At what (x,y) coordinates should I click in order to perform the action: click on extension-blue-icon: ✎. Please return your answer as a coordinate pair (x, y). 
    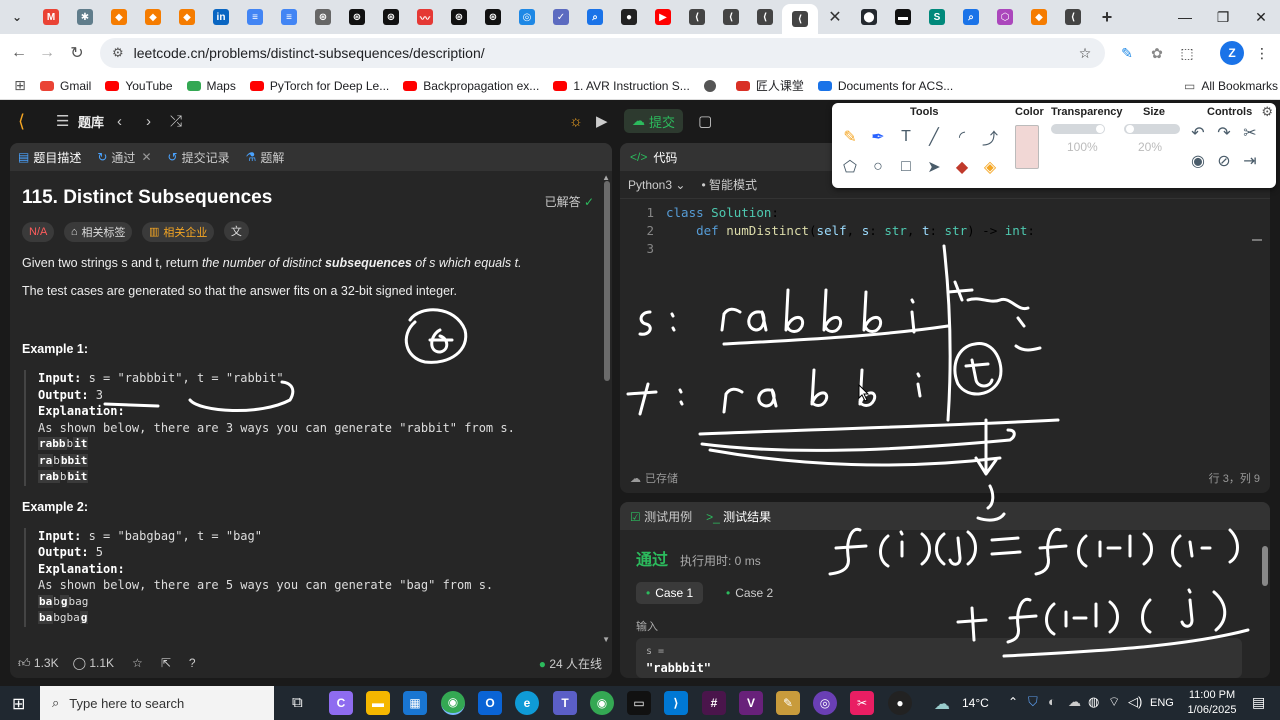
    Looking at the image, I should click on (1127, 53).